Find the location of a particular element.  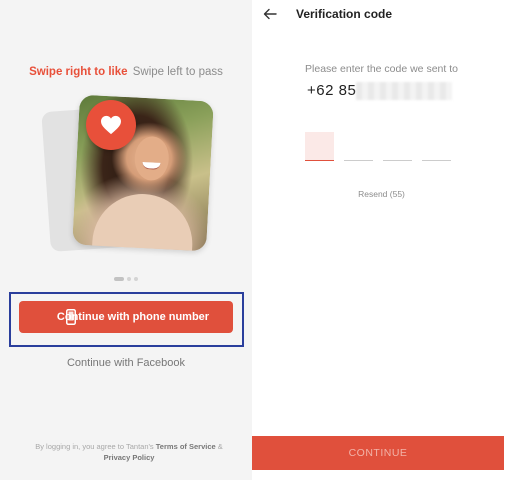

page-title: Verification code is located at coordinates (344, 14).